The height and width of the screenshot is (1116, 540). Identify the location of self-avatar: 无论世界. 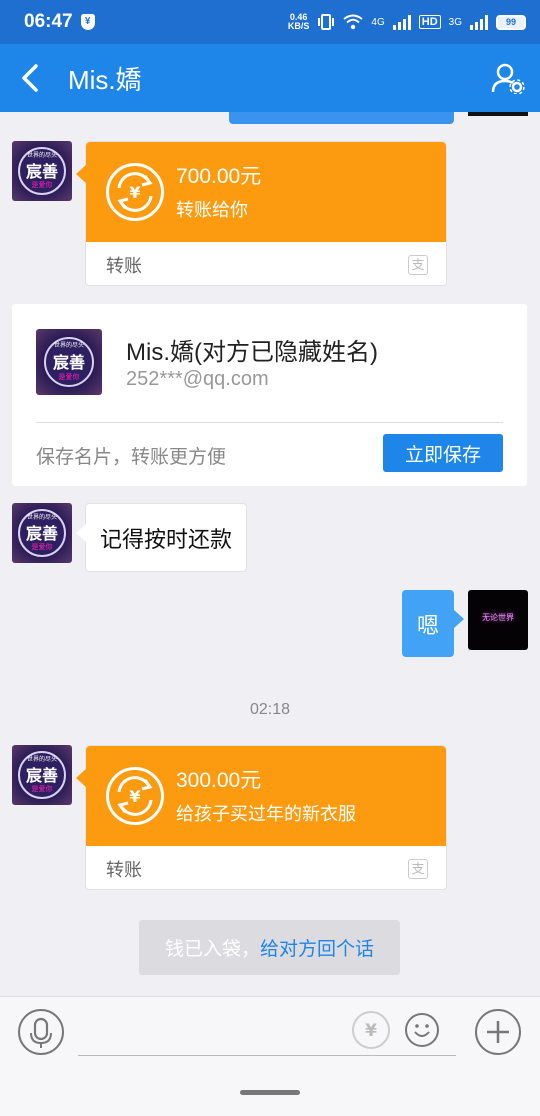
(498, 620).